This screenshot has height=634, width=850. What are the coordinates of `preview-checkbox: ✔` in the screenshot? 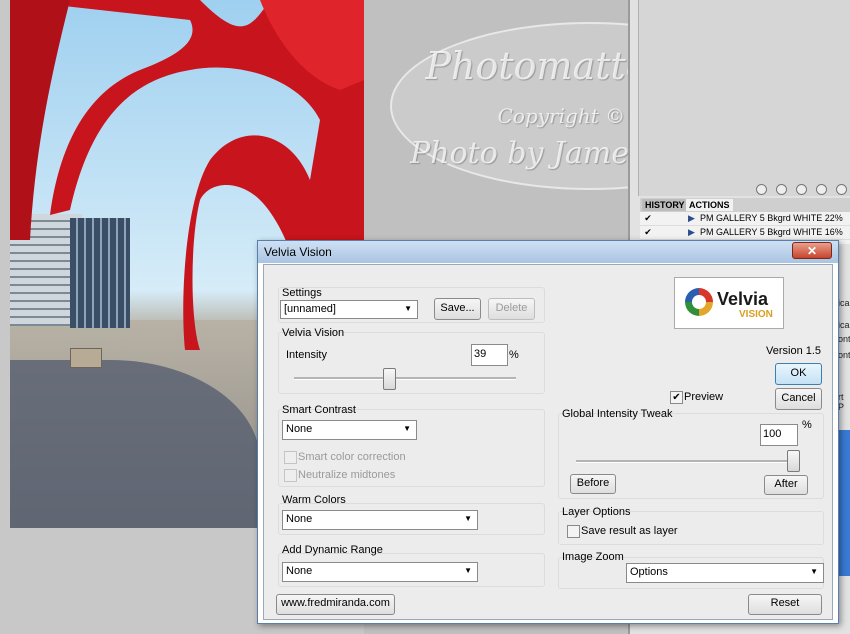 It's located at (676, 397).